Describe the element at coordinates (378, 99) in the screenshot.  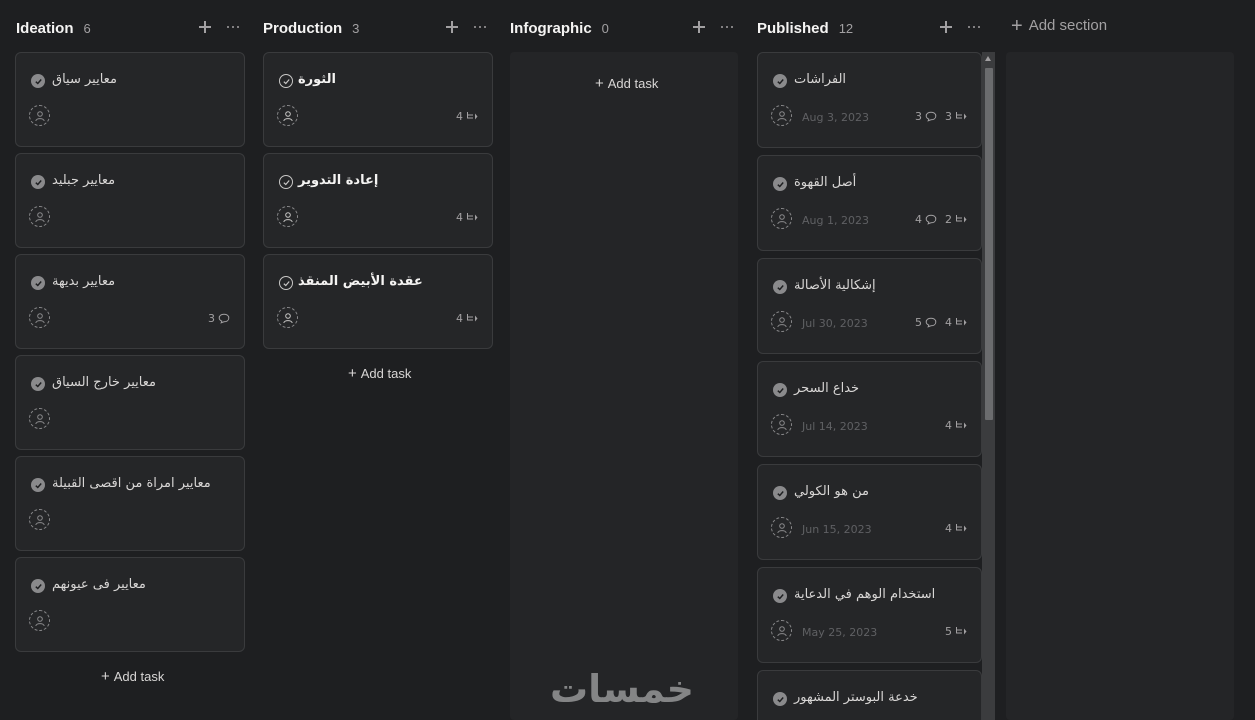
I see `task-card: الثورة 4` at that location.